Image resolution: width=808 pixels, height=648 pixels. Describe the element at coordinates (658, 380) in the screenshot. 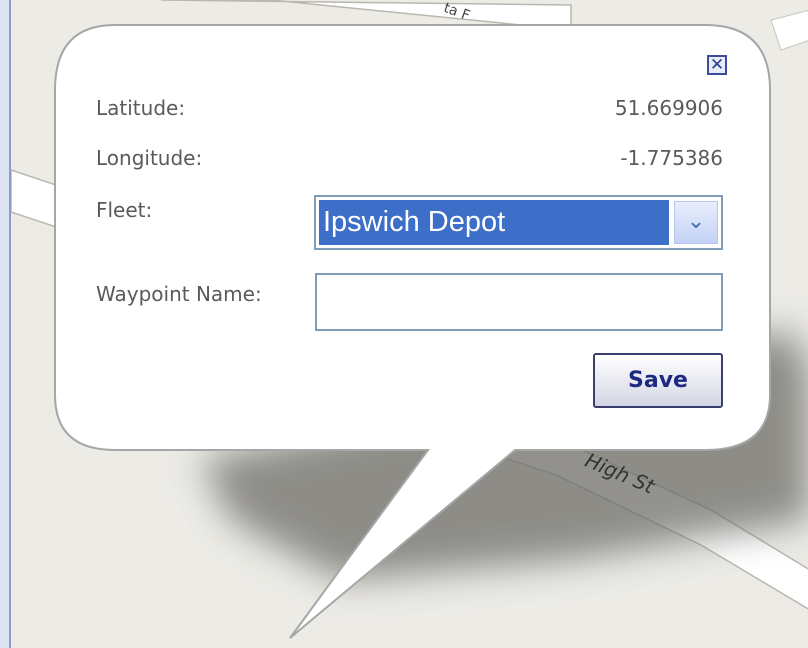

I see `save-button: Save` at that location.